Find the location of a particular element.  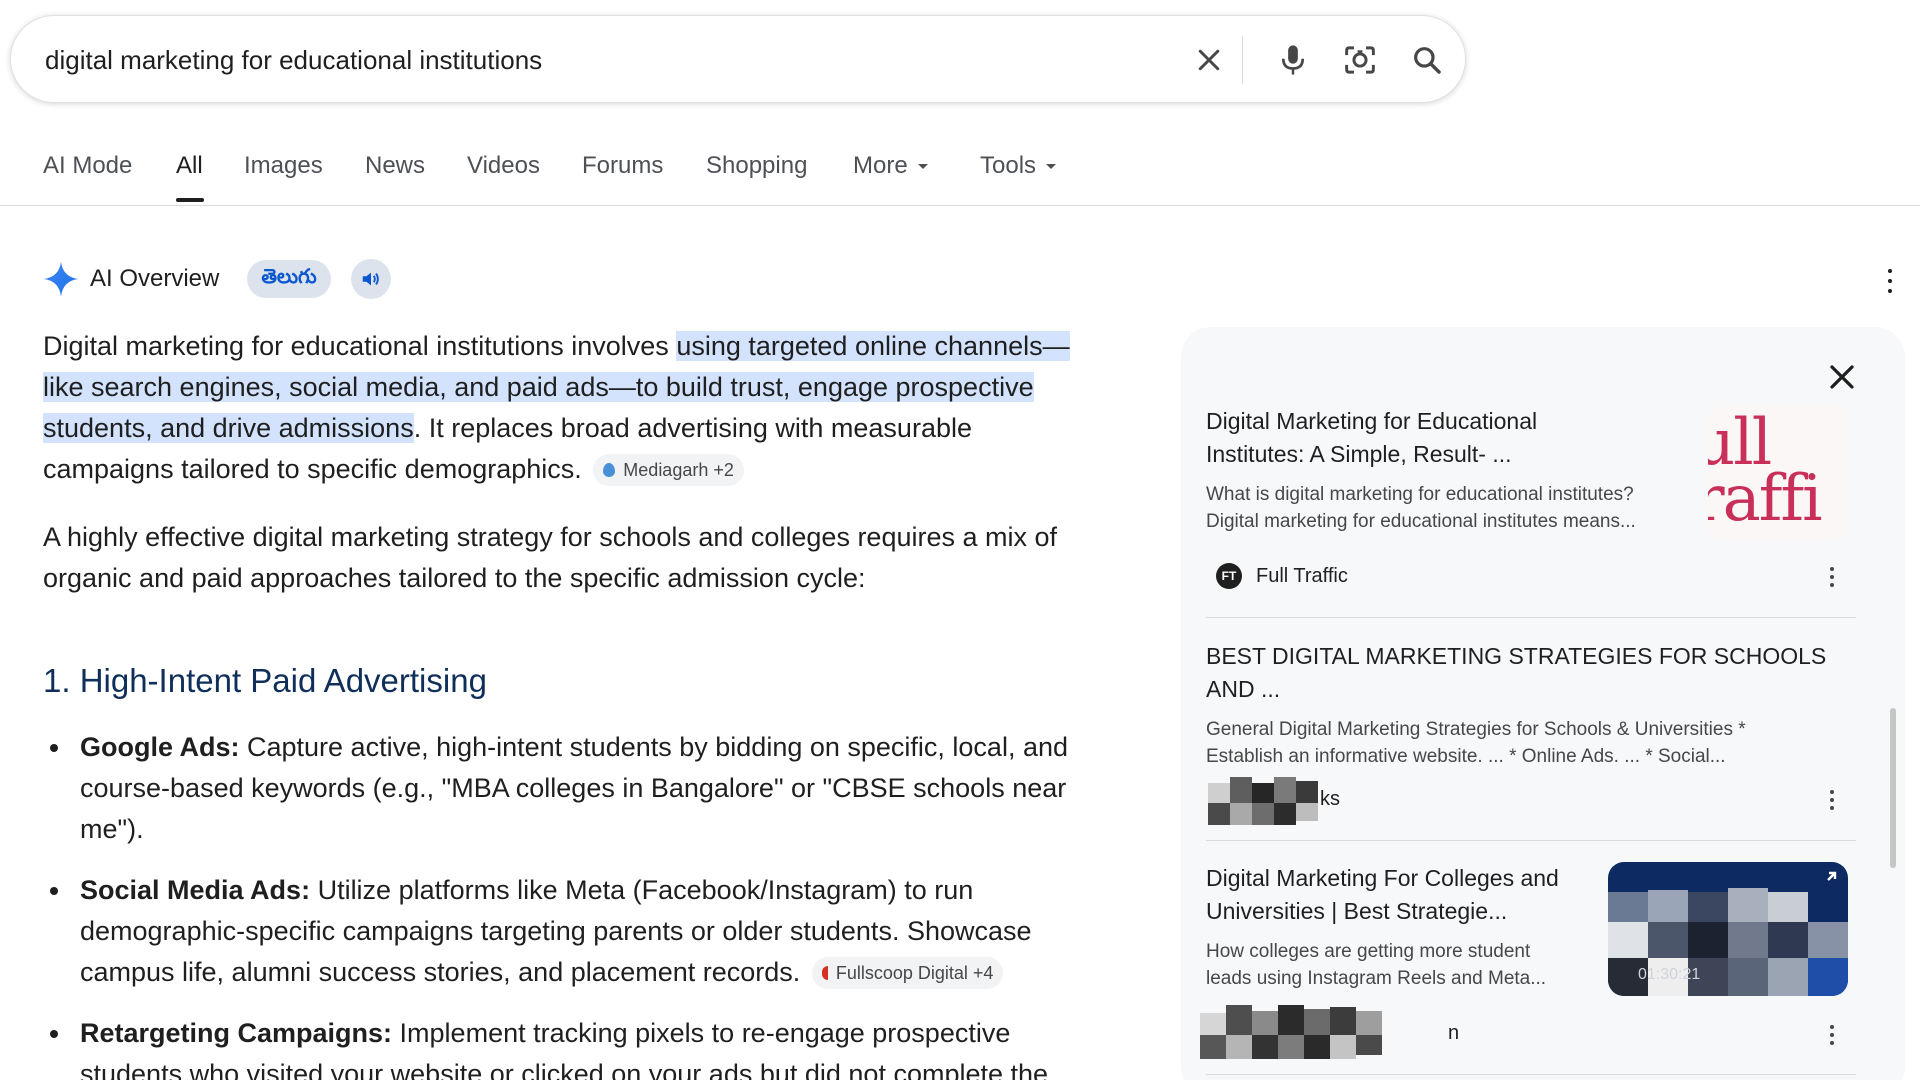

tab-ai-mode: AI Mode is located at coordinates (87, 166).